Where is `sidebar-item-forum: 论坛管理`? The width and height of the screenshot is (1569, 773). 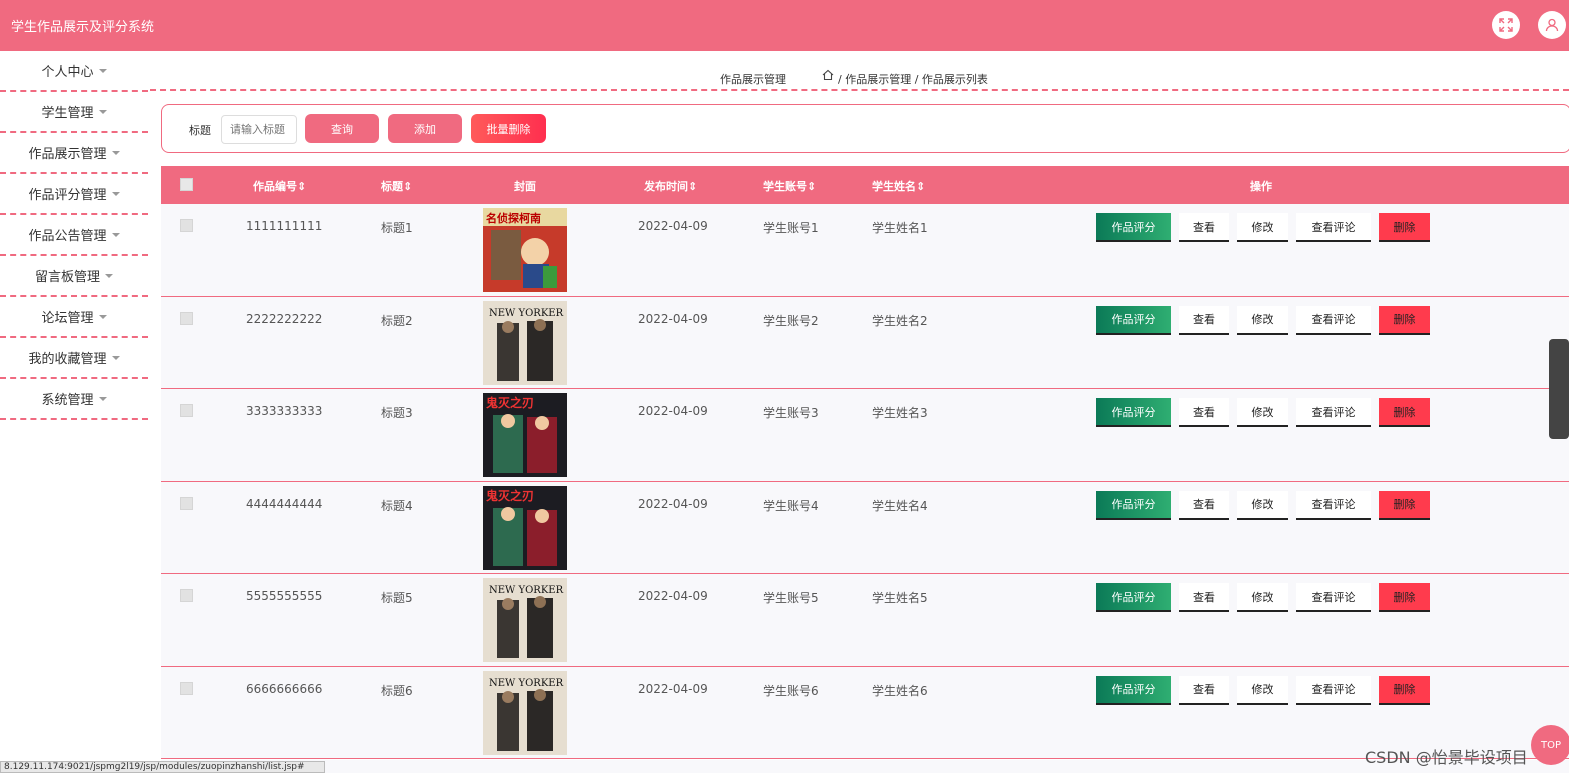
sidebar-item-forum: 论坛管理 is located at coordinates (74, 317).